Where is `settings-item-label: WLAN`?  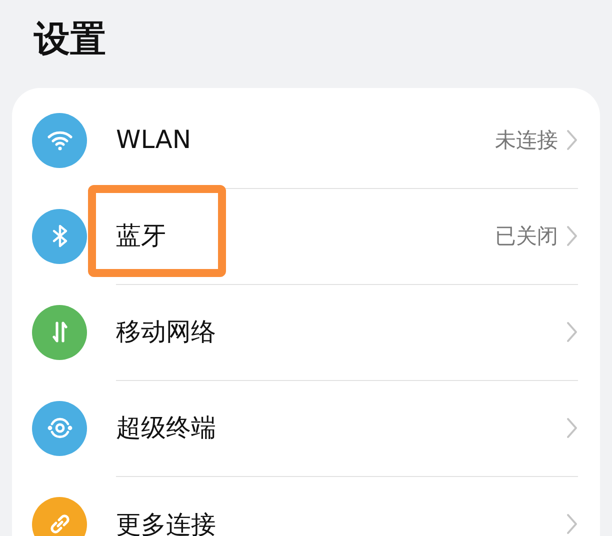 settings-item-label: WLAN is located at coordinates (305, 139).